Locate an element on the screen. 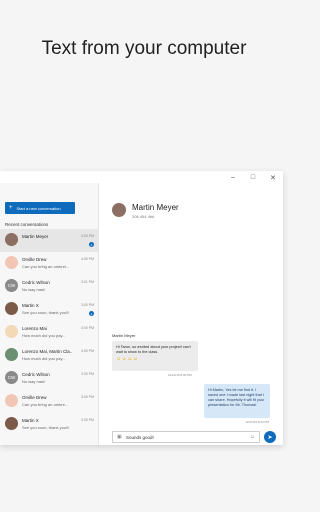 The image size is (320, 512). conversation-name: Lorenzo Mai is located at coordinates (34, 328).